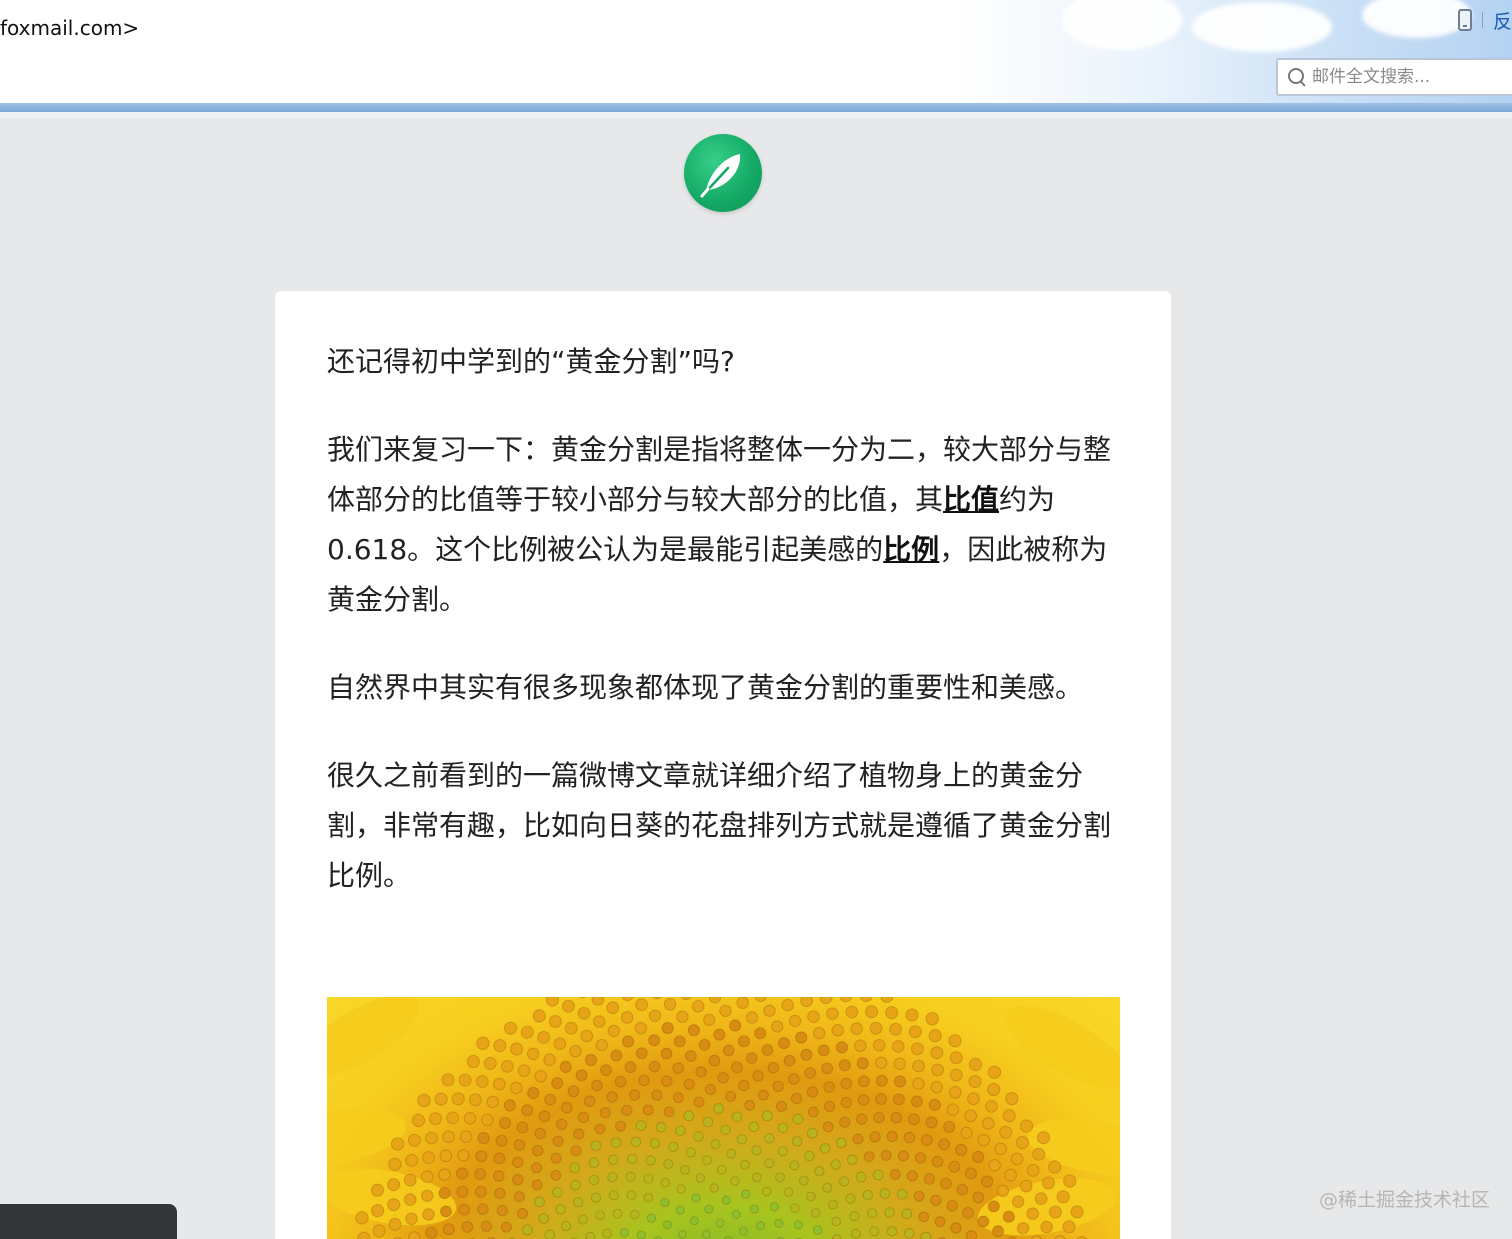 Image resolution: width=1512 pixels, height=1239 pixels. What do you see at coordinates (70, 28) in the screenshot?
I see `sender-address: foxmail.com>` at bounding box center [70, 28].